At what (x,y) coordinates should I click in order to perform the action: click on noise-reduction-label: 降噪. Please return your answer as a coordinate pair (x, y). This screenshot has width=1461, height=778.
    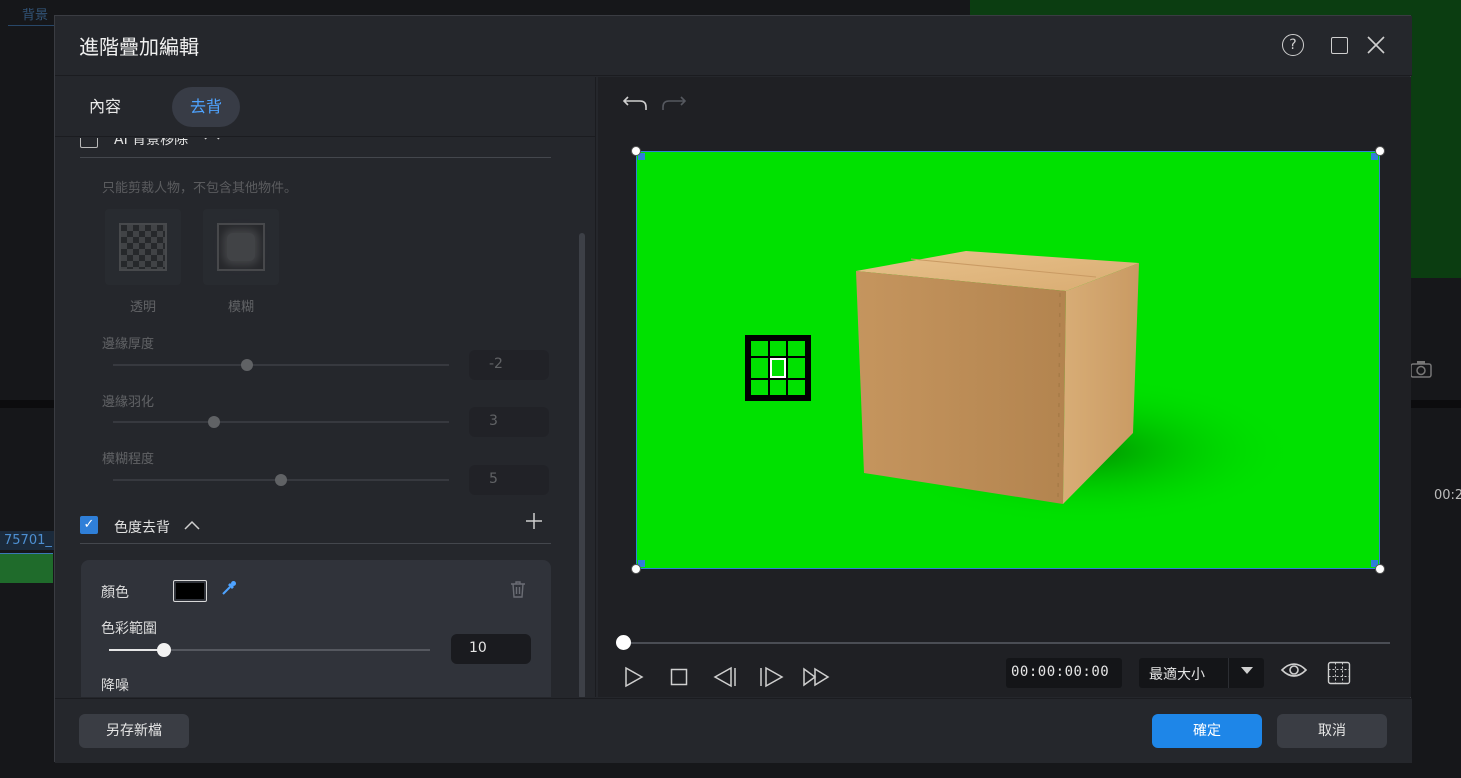
    Looking at the image, I should click on (115, 686).